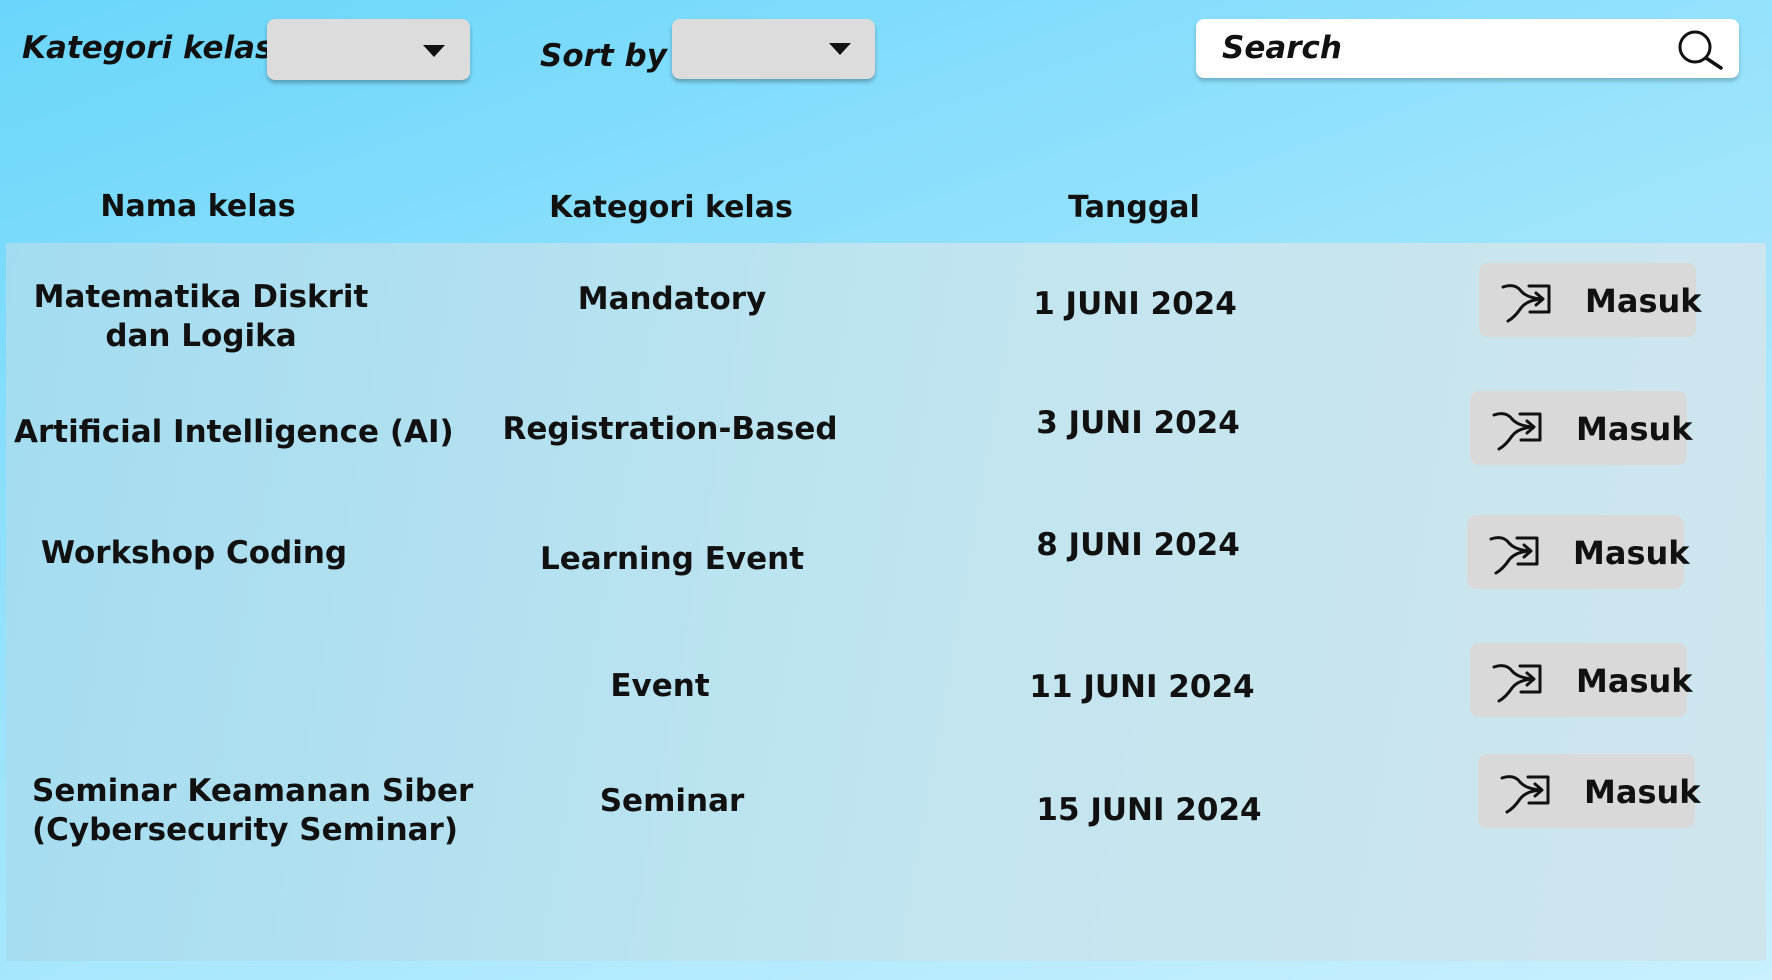  I want to click on class-name: Matematika Diskrit dan Logika, so click(201, 317).